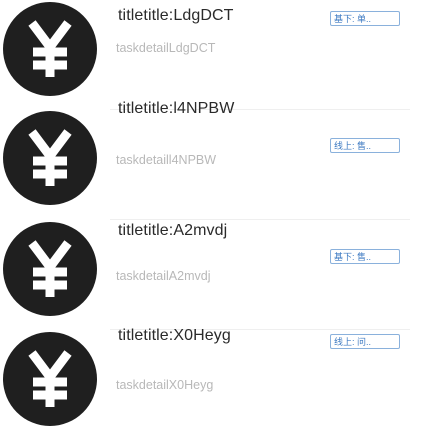 The image size is (422, 441). Describe the element at coordinates (176, 15) in the screenshot. I see `task-title: titletitle:LdgDCT` at that location.